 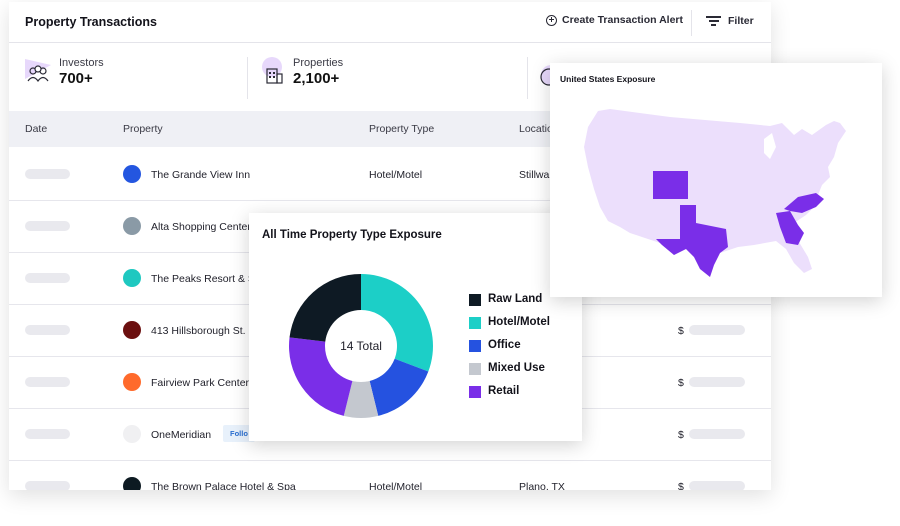 What do you see at coordinates (691, 23) in the screenshot?
I see `header-divider` at bounding box center [691, 23].